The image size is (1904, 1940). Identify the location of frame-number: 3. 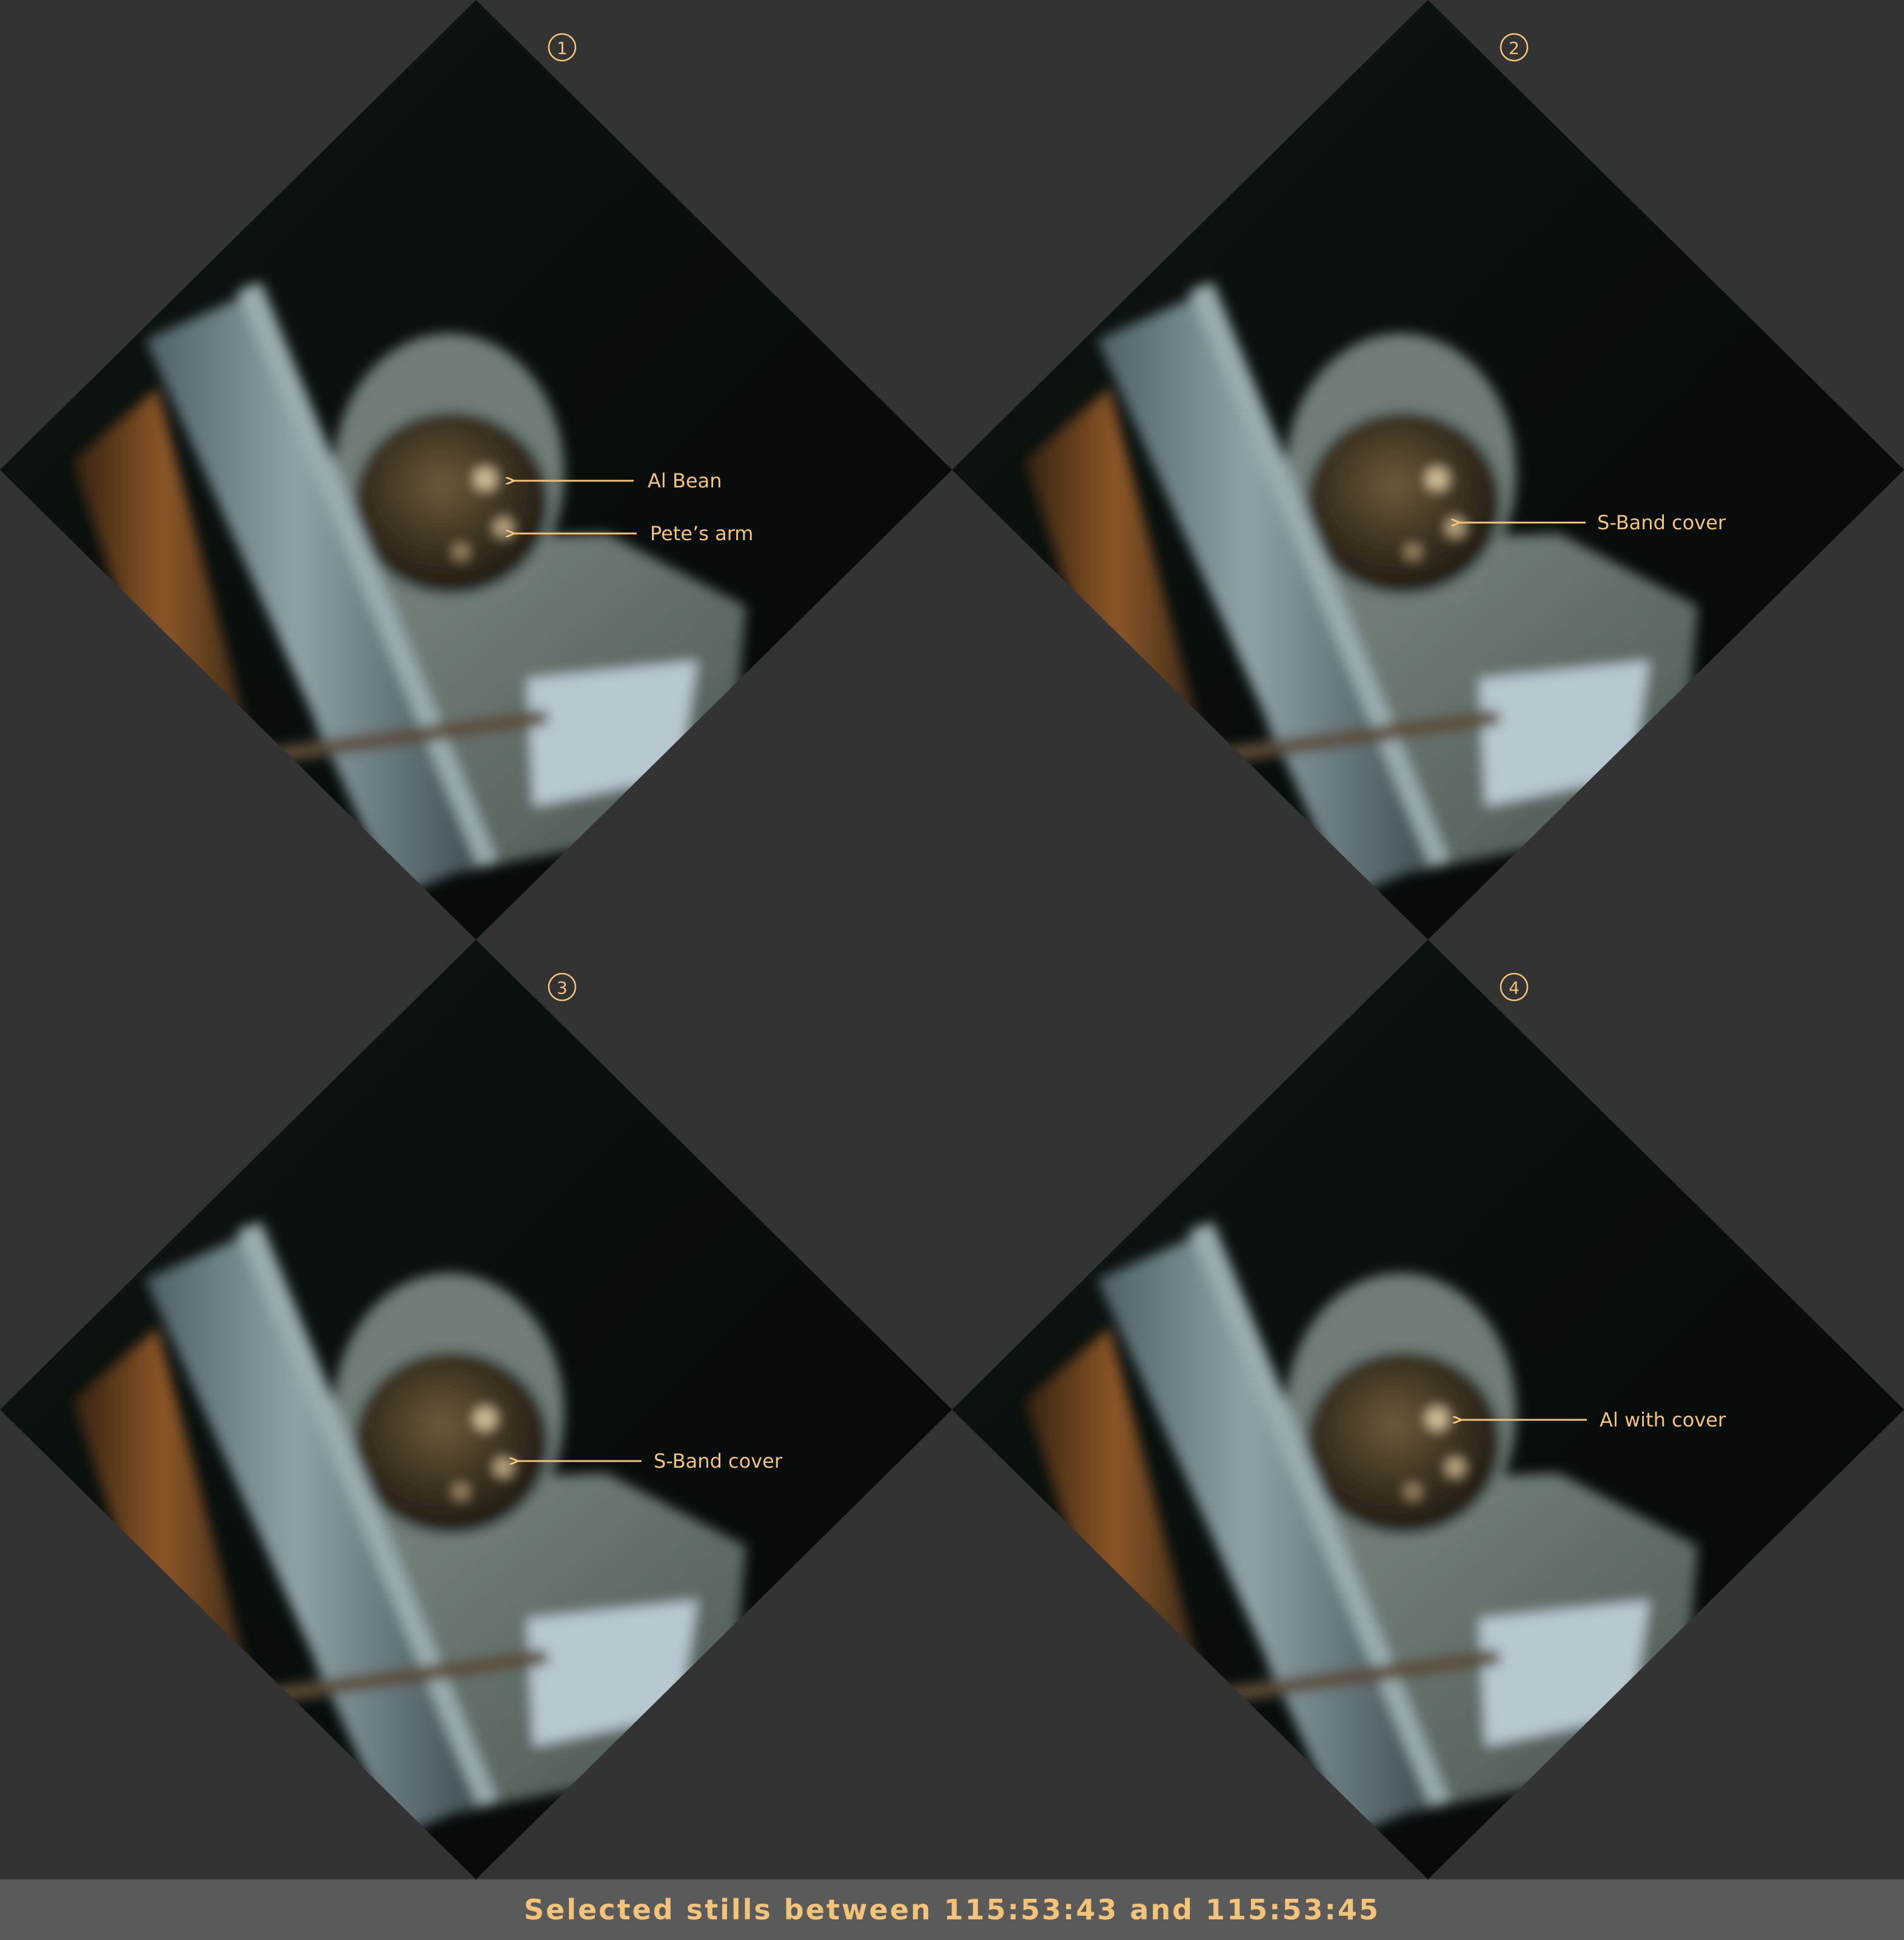
(562, 988).